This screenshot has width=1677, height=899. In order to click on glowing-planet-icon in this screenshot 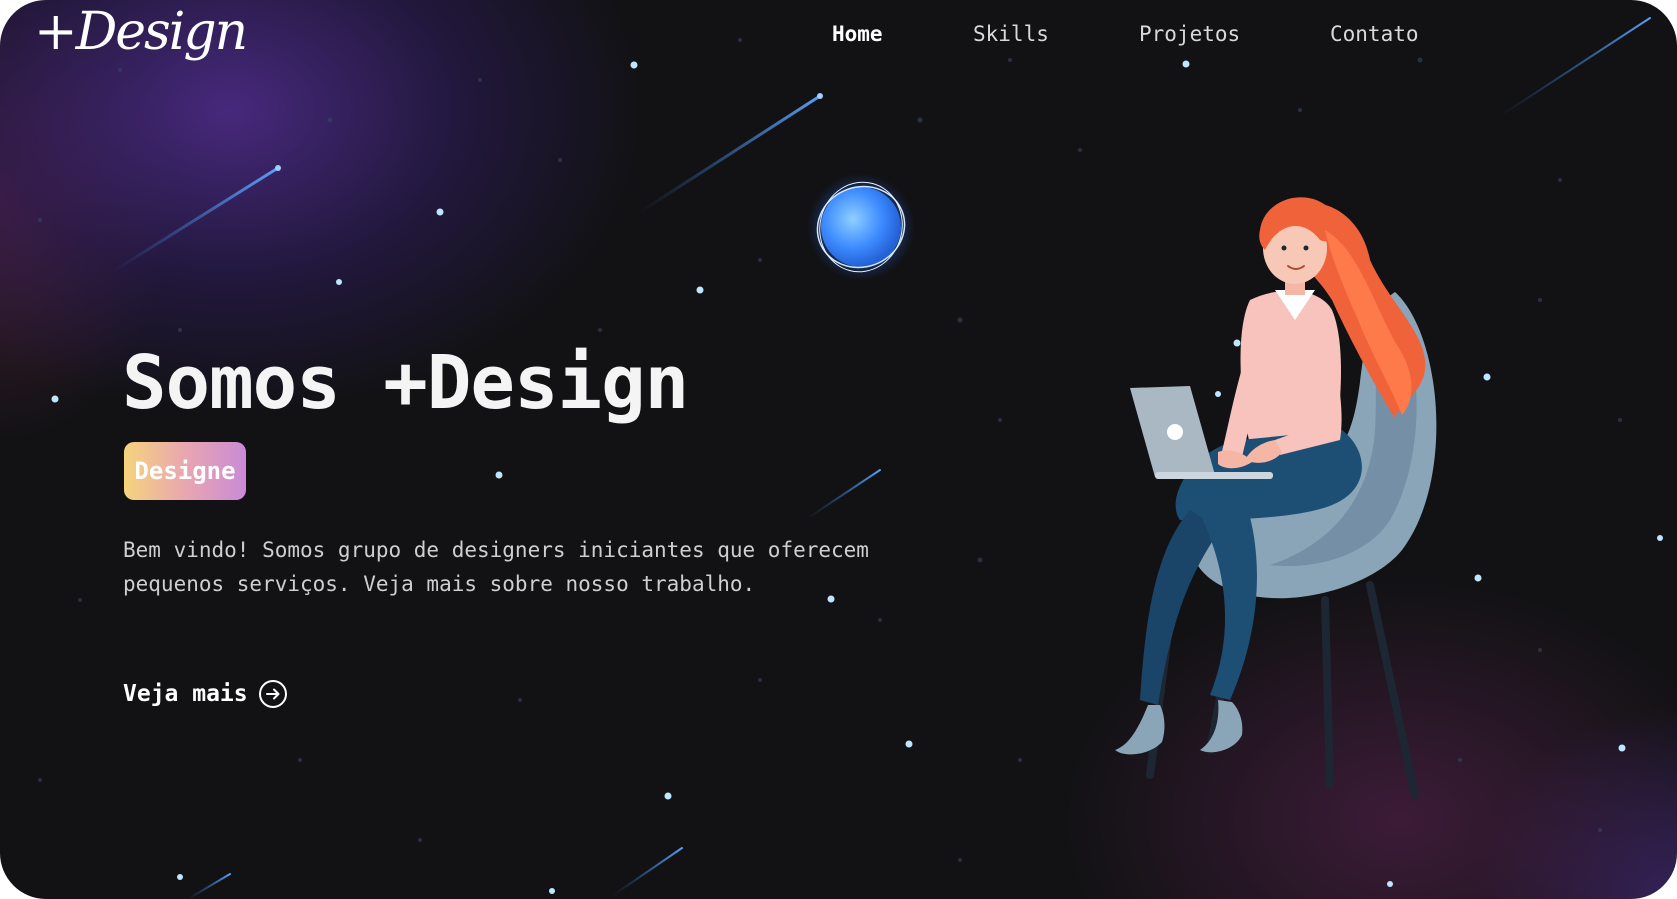, I will do `click(861, 227)`.